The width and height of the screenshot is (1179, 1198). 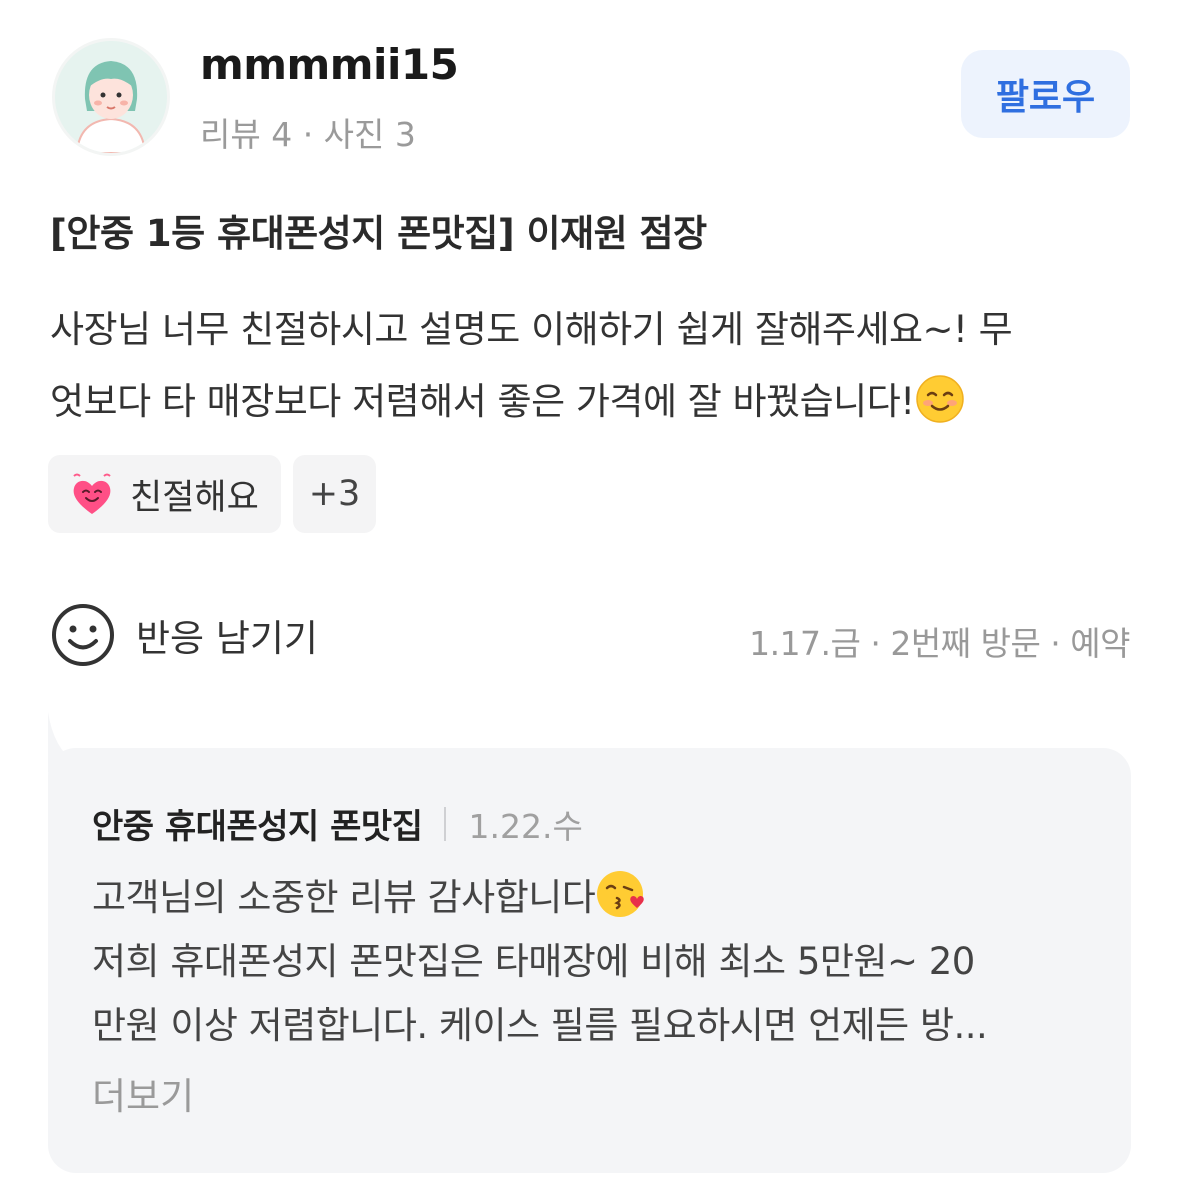 I want to click on heart-face-icon, so click(x=92, y=493).